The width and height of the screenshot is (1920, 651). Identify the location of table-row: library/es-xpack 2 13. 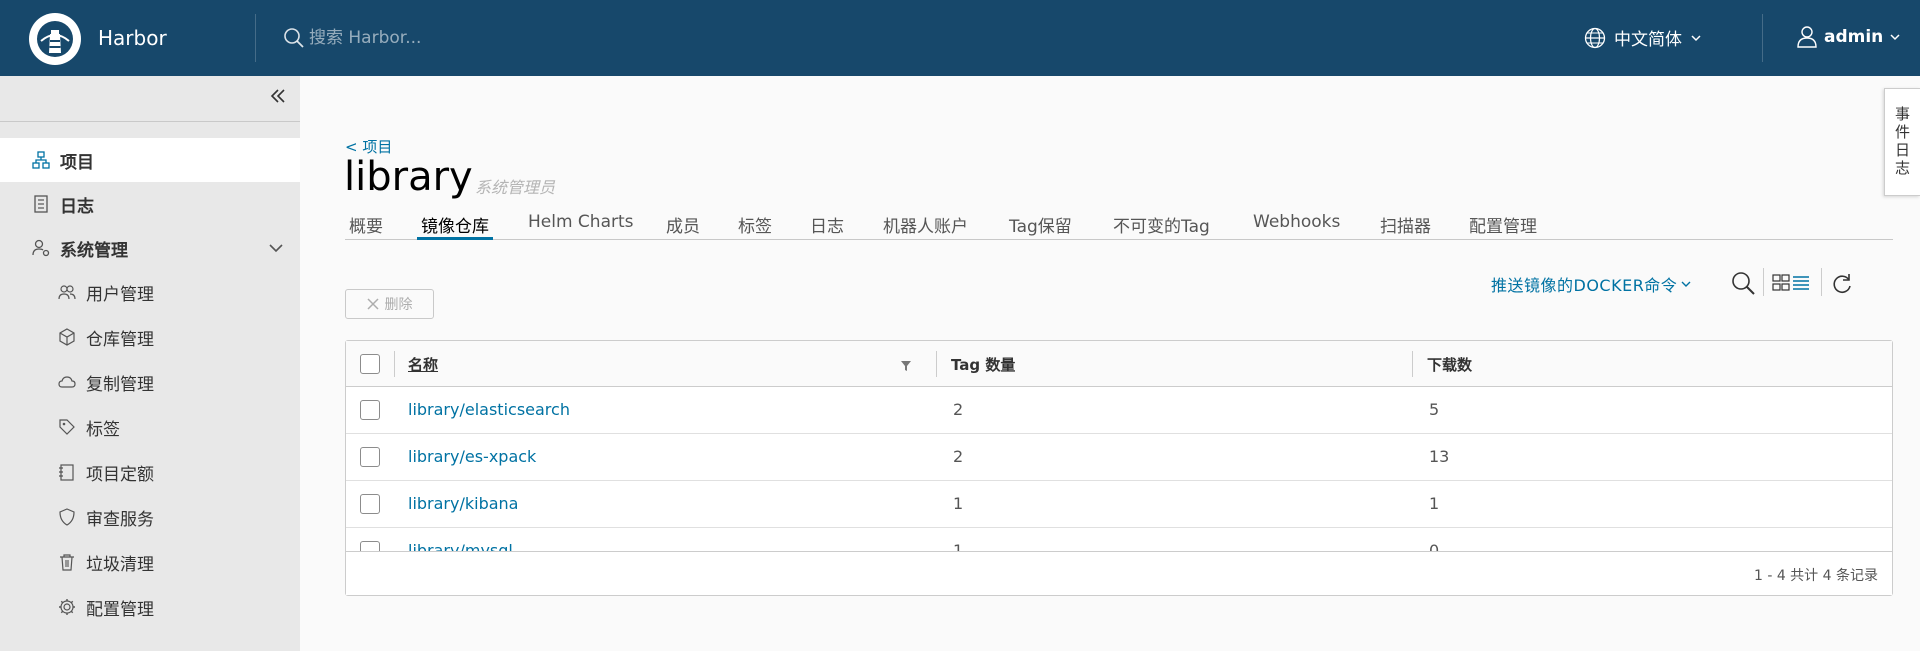
(1119, 457).